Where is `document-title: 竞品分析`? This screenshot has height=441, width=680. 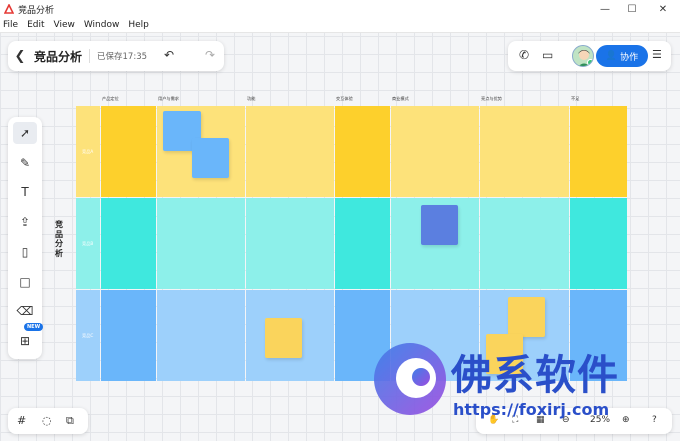 document-title: 竞品分析 is located at coordinates (58, 56).